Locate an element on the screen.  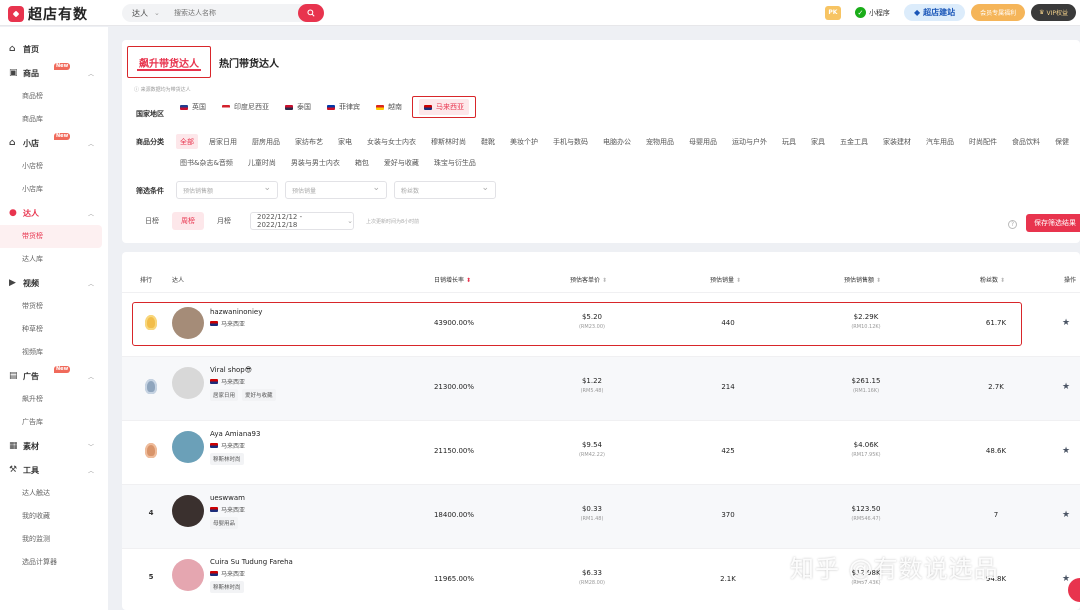
sidebar-group-7: ⚒ 工具 ︿ is located at coordinates (54, 470).